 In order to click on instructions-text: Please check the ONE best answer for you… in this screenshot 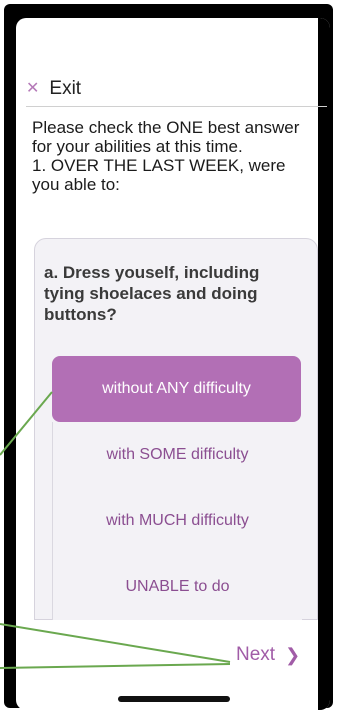, I will do `click(166, 156)`.